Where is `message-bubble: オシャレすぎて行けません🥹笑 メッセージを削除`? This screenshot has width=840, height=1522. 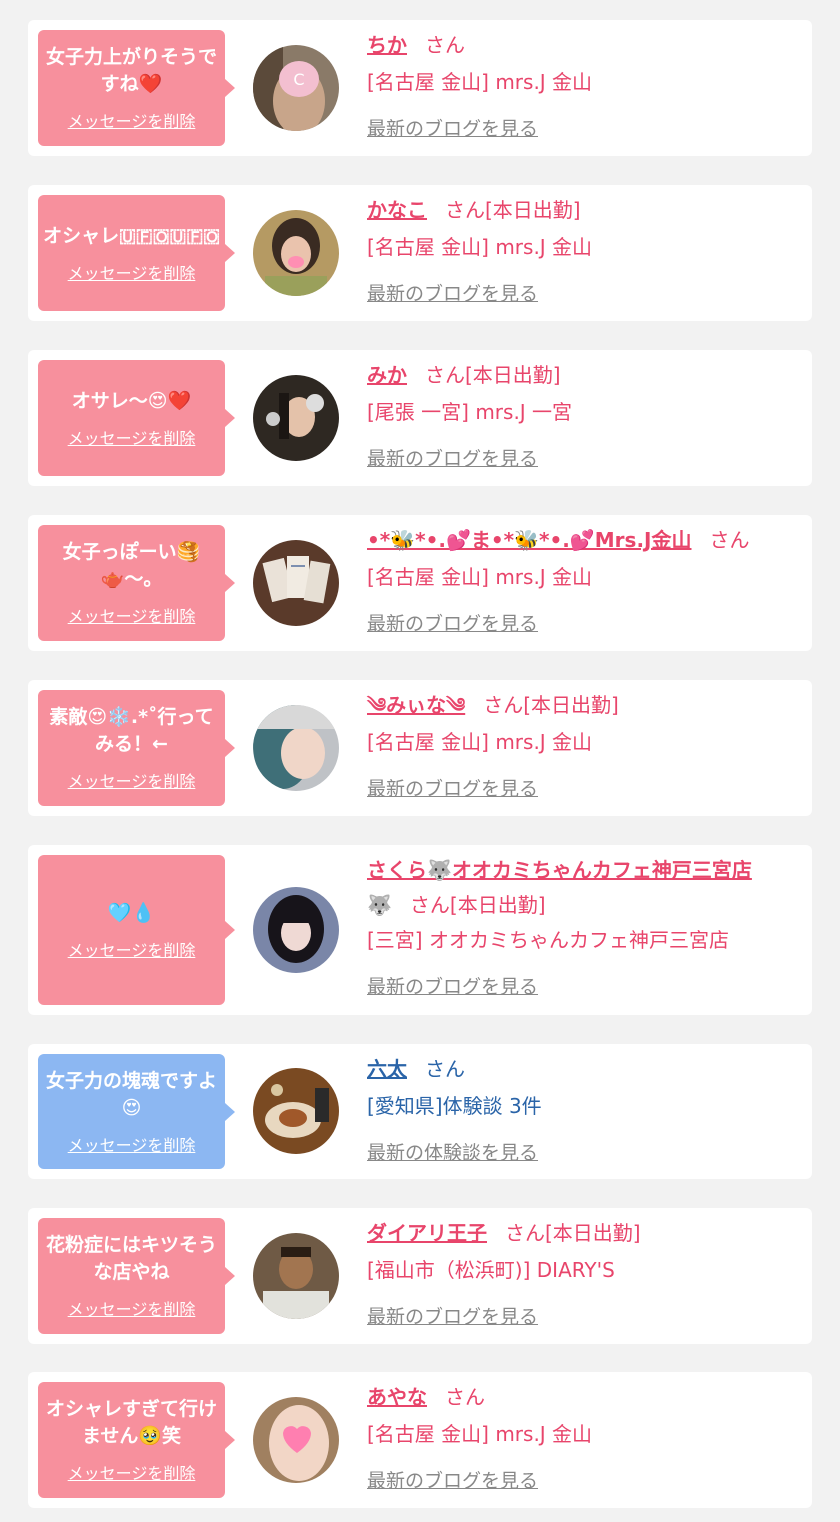
message-bubble: オシャレすぎて行けません🥹笑 メッセージを削除 is located at coordinates (136, 1440).